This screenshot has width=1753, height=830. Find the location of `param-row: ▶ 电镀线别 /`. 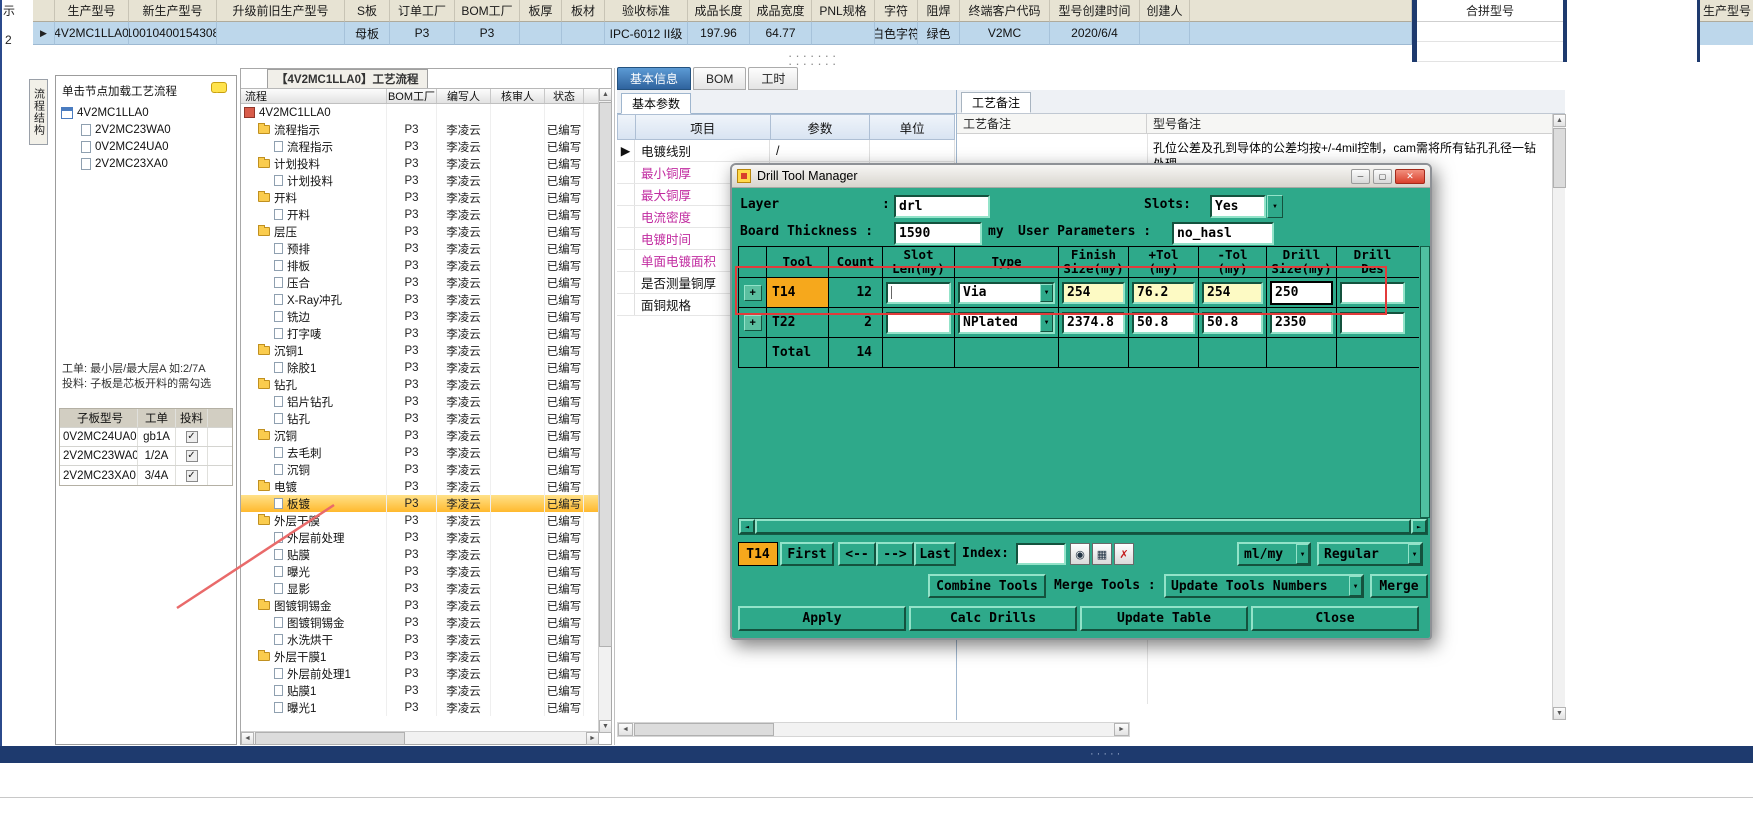

param-row: ▶ 电镀线别 / is located at coordinates (786, 151).